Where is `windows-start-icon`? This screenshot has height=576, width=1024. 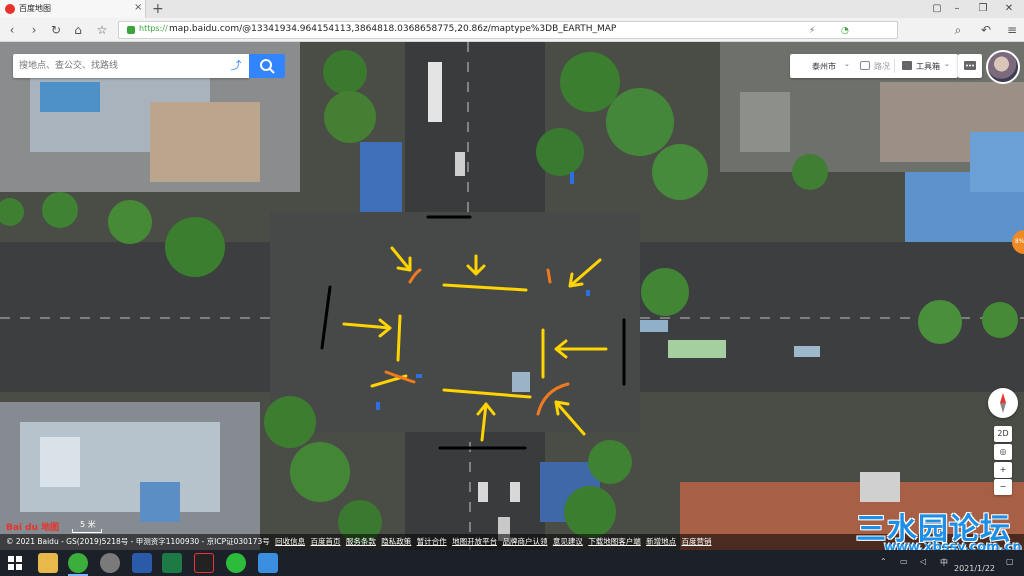
windows-start-icon is located at coordinates (15, 563).